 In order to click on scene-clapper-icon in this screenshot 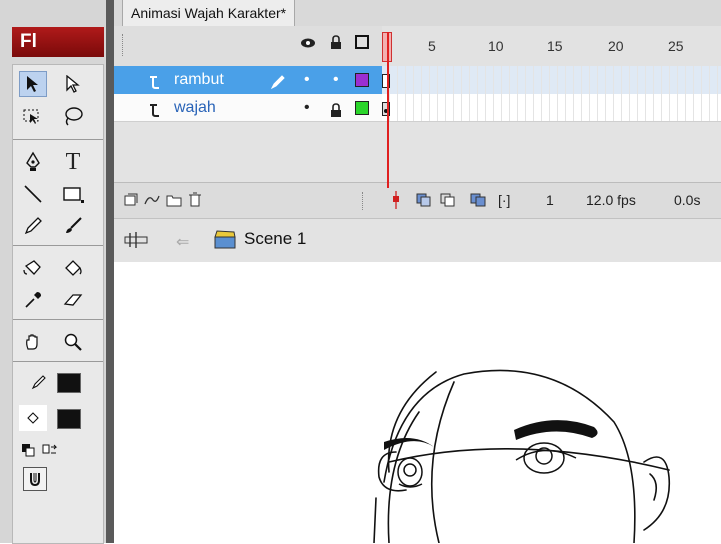, I will do `click(225, 241)`.